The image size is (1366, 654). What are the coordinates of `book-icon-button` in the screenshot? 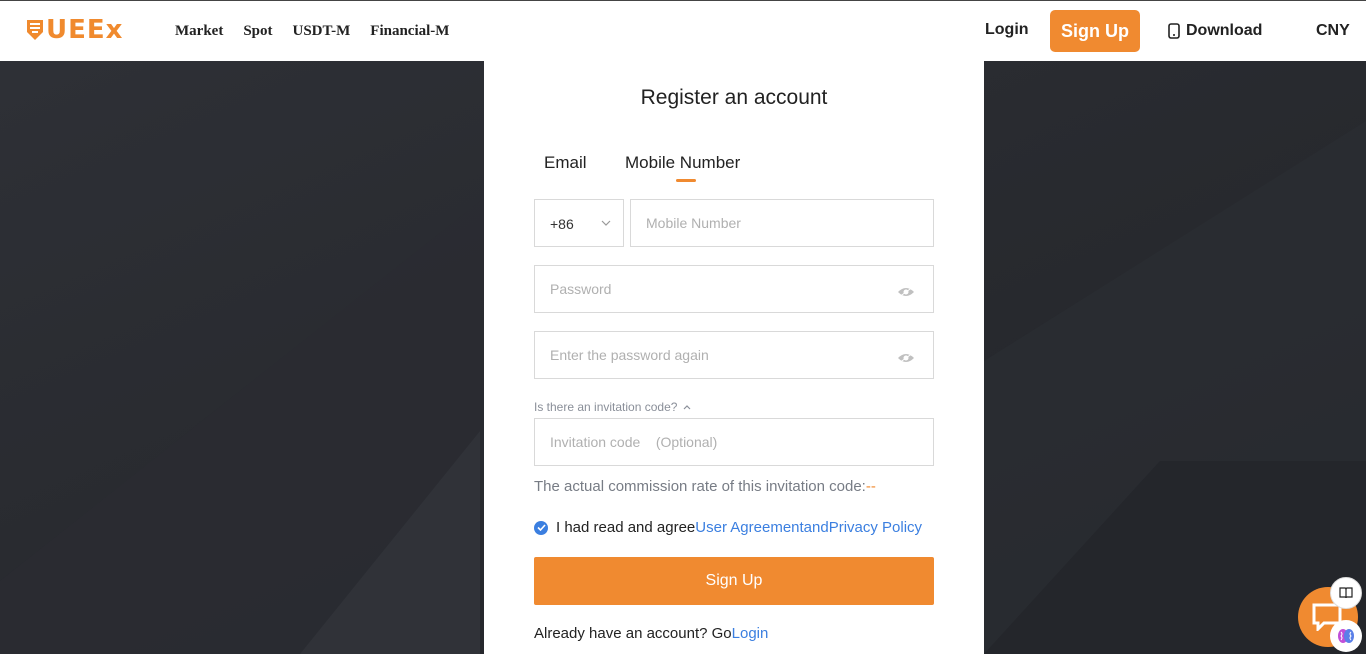 It's located at (1346, 593).